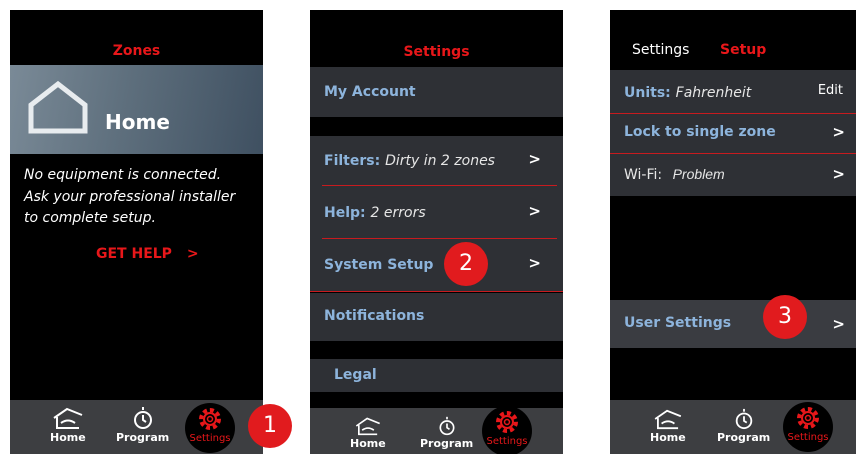 This screenshot has height=459, width=856. What do you see at coordinates (130, 197) in the screenshot?
I see `message-line: Ask your professional installer` at bounding box center [130, 197].